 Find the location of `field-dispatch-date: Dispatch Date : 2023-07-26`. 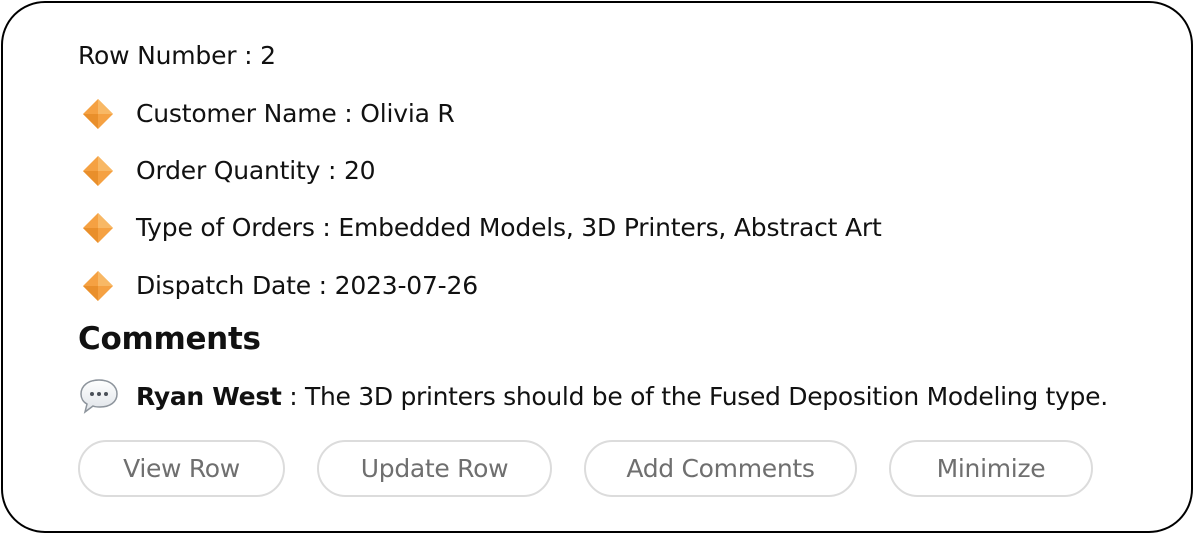

field-dispatch-date: Dispatch Date : 2023-07-26 is located at coordinates (279, 285).